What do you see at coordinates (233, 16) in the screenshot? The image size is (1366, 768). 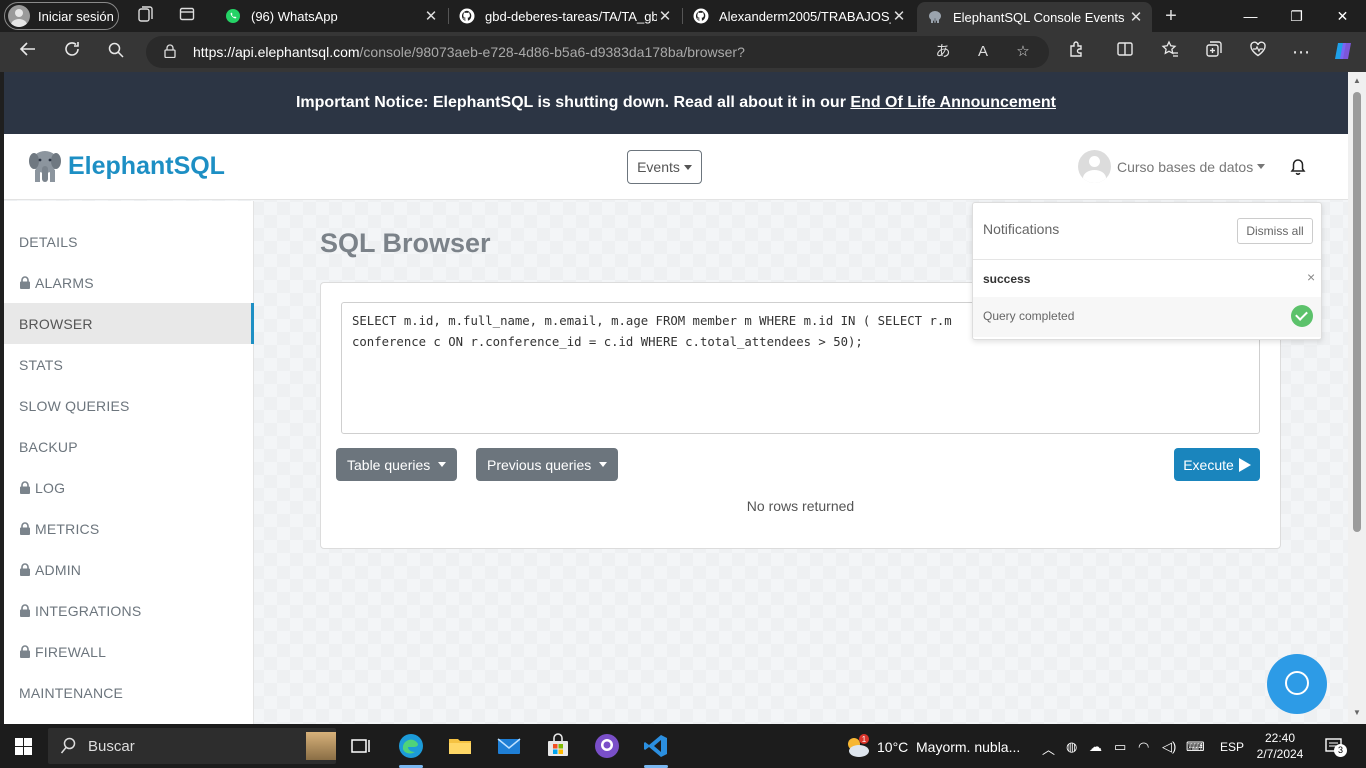 I see `whatsapp-icon` at bounding box center [233, 16].